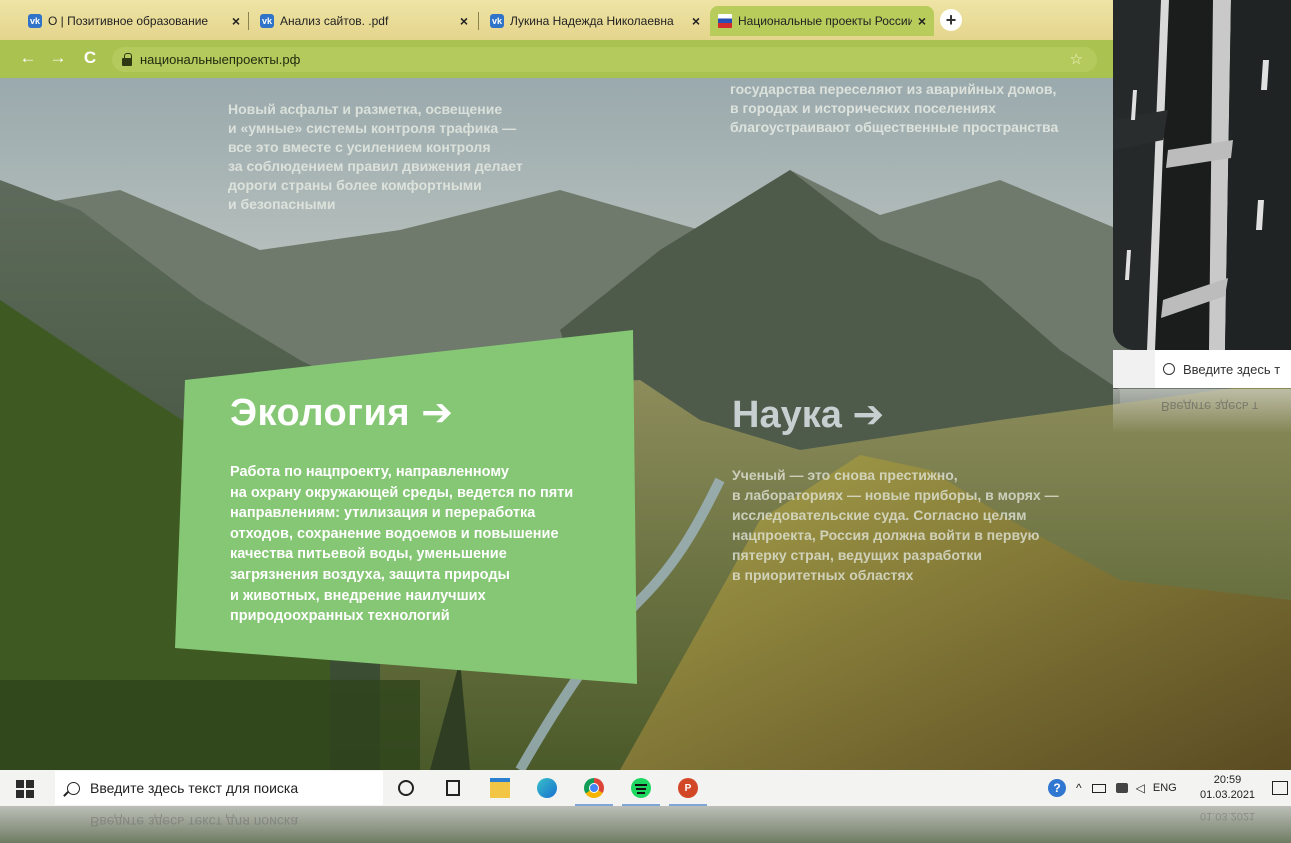 The image size is (1291, 843). Describe the element at coordinates (194, 788) in the screenshot. I see `taskbar-search-placeholder: Введите здесь текст для поиска` at that location.